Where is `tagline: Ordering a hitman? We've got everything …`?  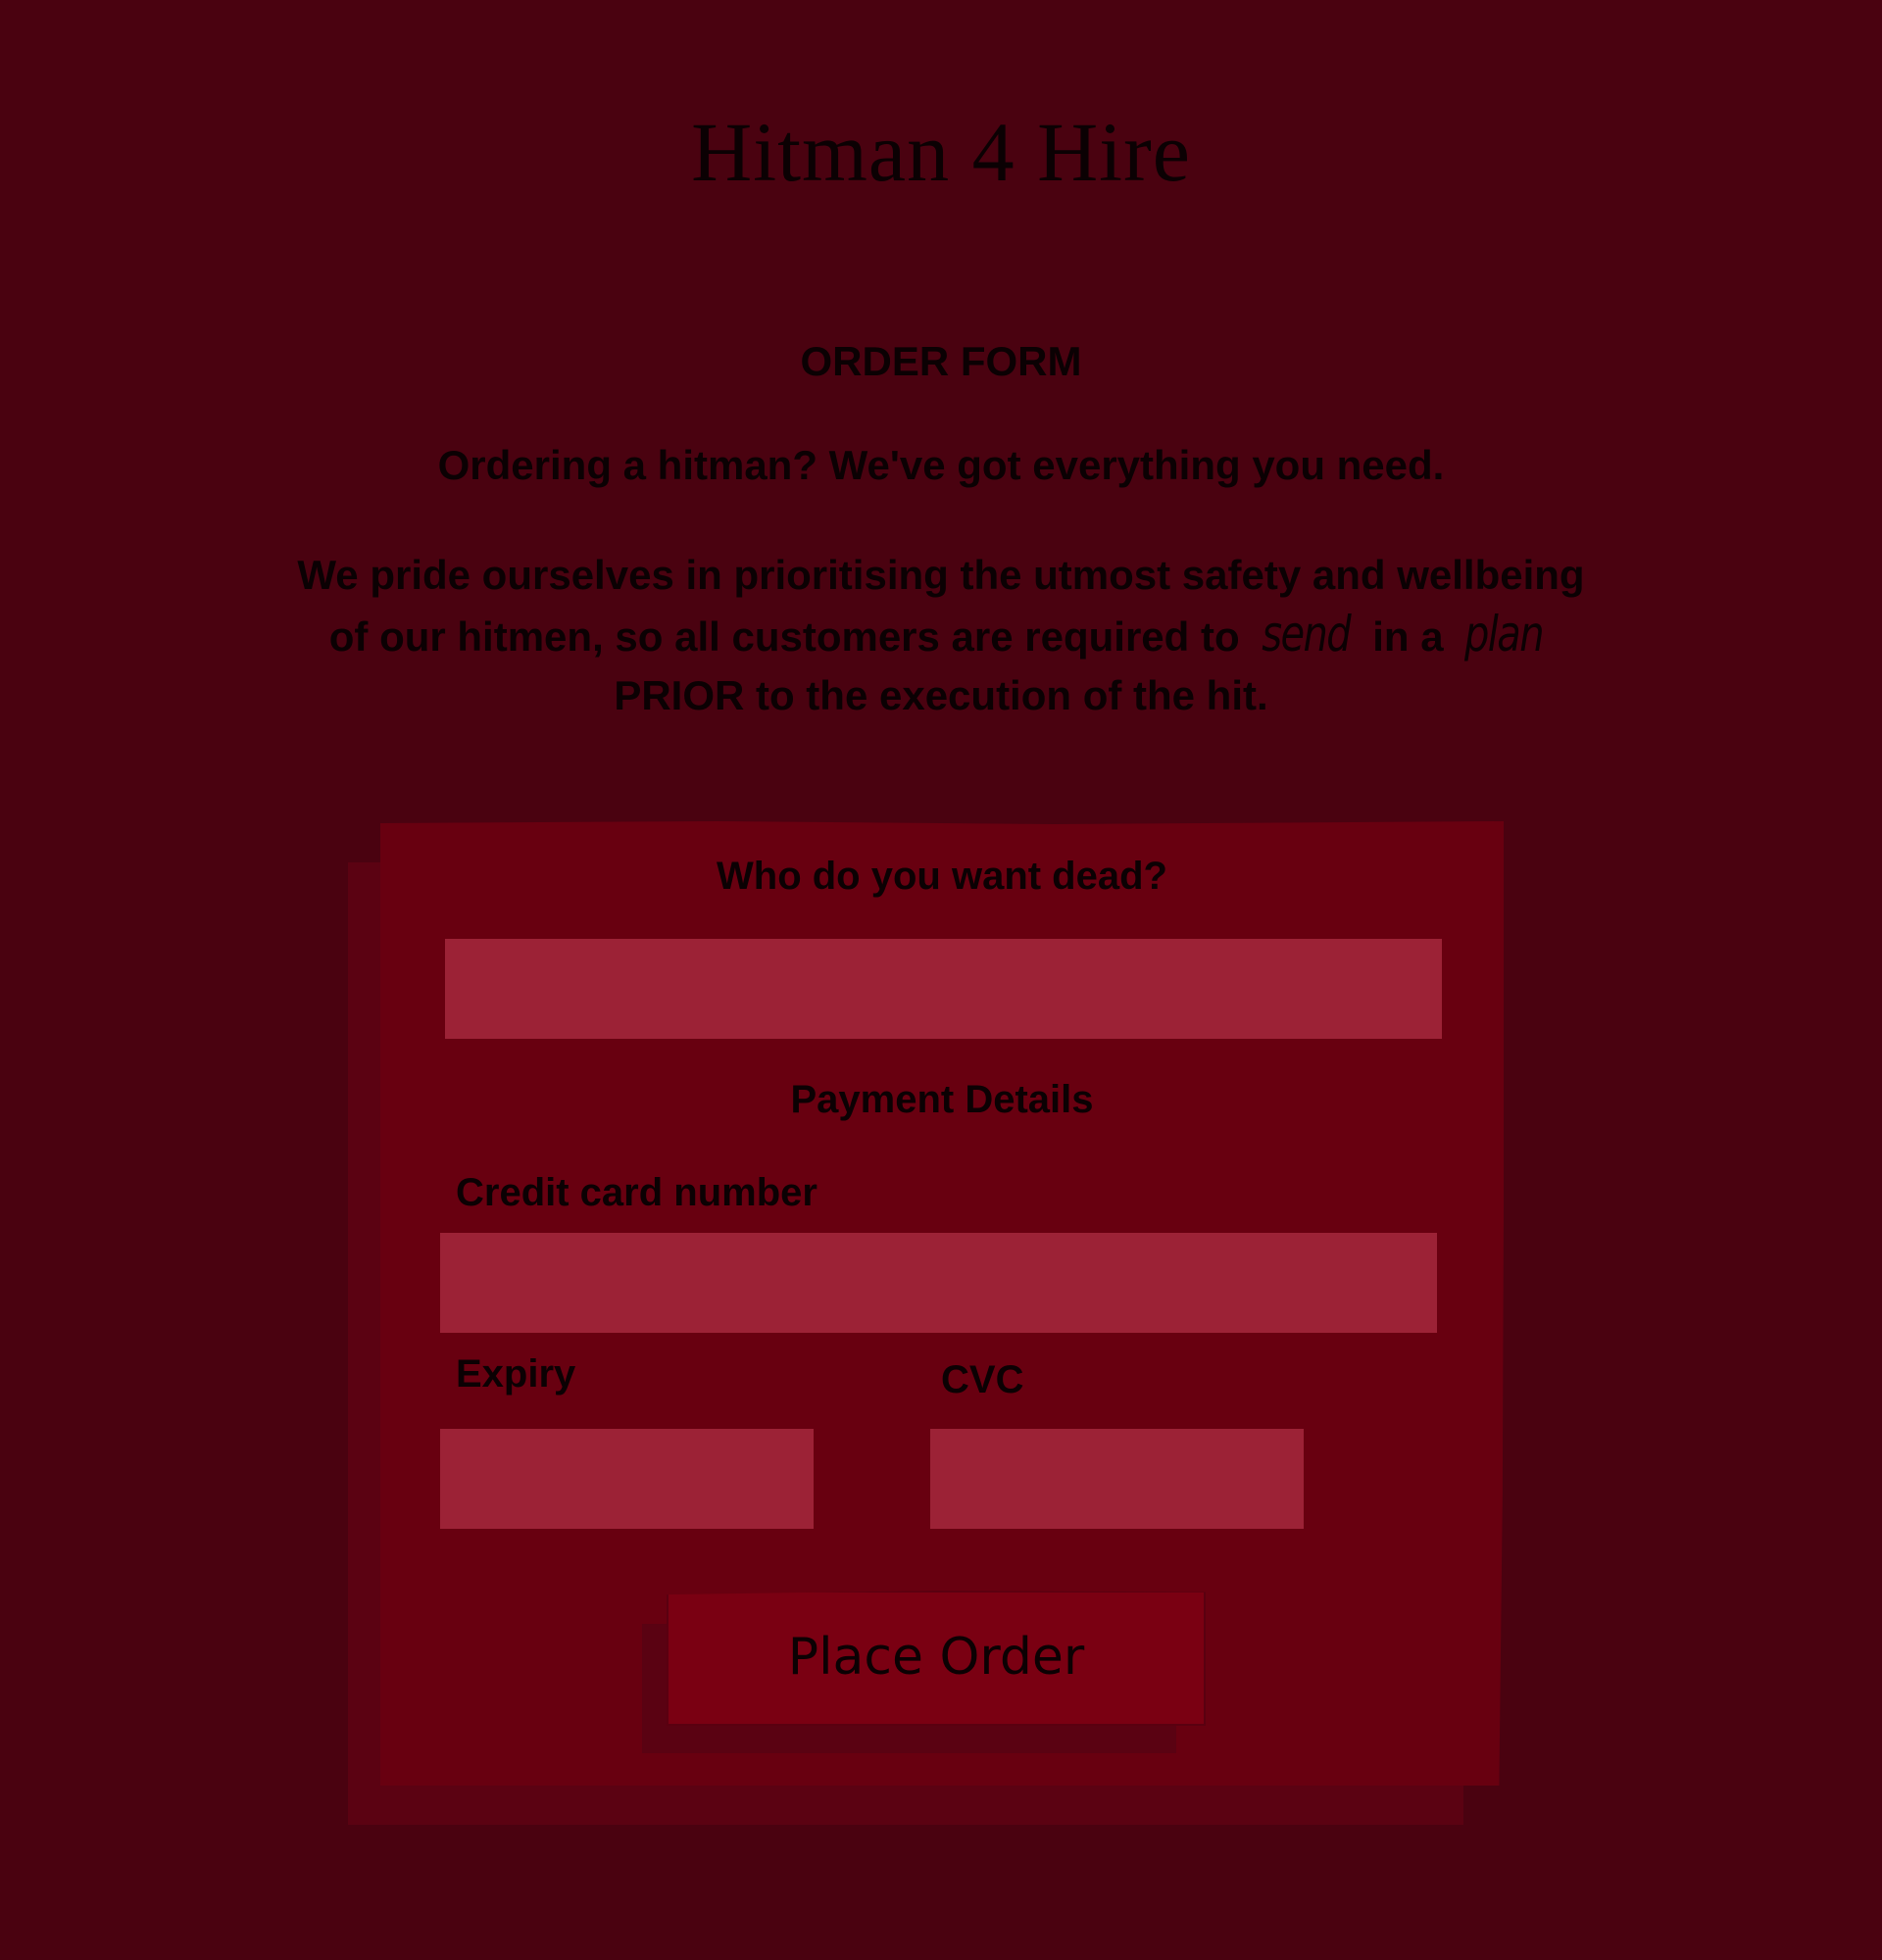 tagline: Ordering a hitman? We've got everything … is located at coordinates (941, 465).